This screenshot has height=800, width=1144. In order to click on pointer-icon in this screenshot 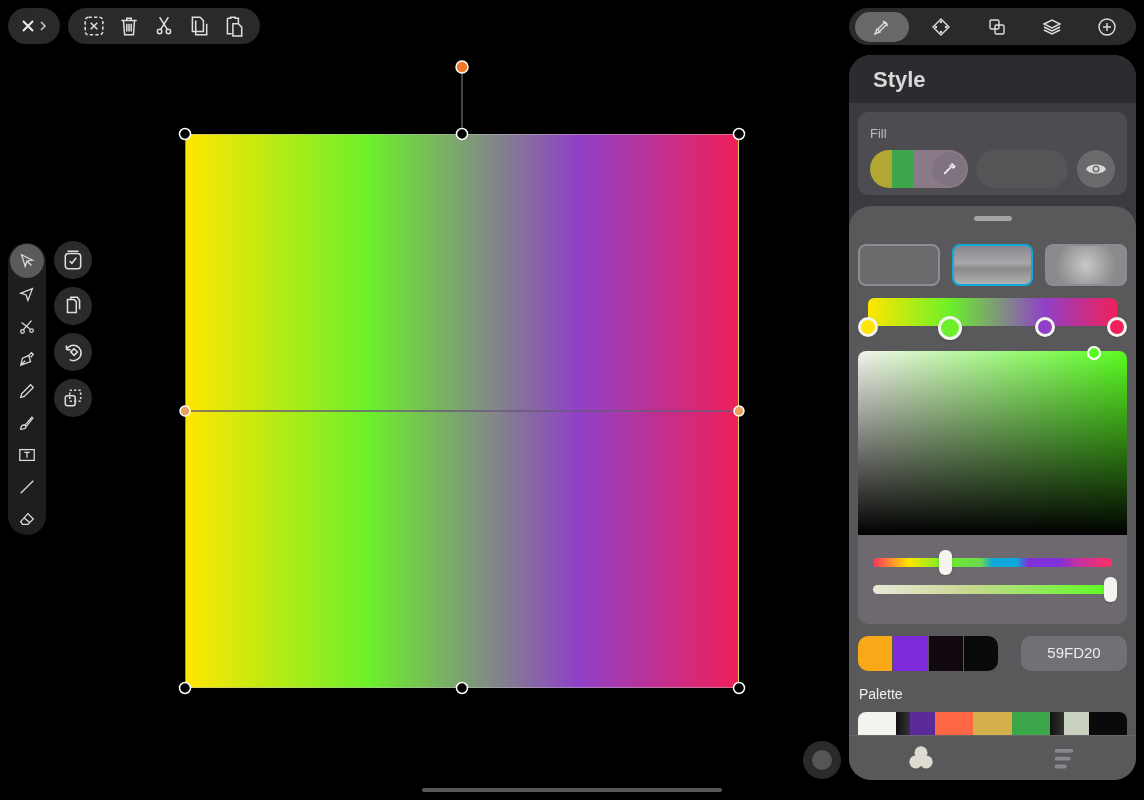, I will do `click(27, 261)`.